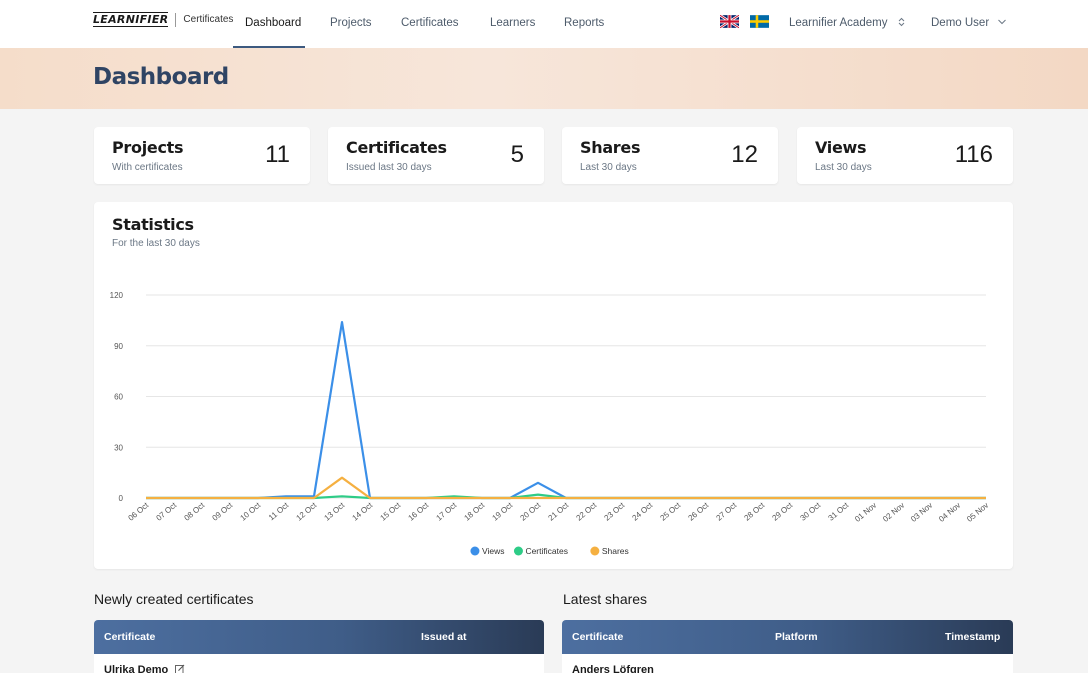  What do you see at coordinates (148, 147) in the screenshot?
I see `stat-card-title: Projects` at bounding box center [148, 147].